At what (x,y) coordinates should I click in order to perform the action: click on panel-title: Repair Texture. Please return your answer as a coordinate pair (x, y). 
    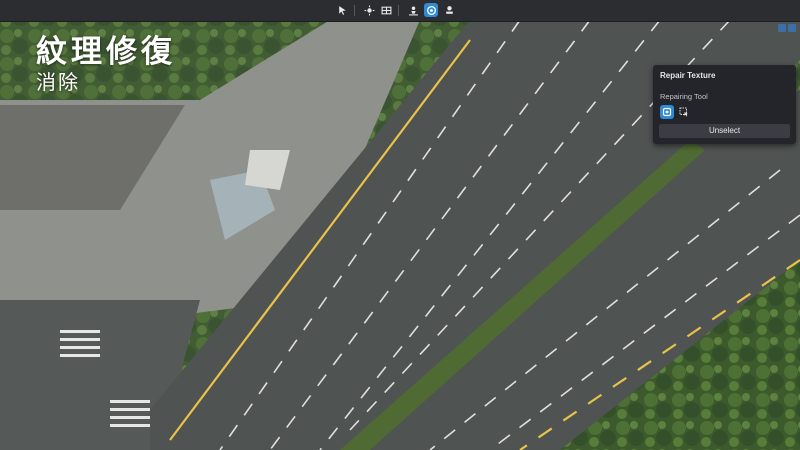
    Looking at the image, I should click on (688, 75).